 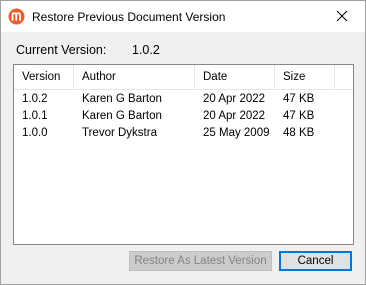 What do you see at coordinates (61, 50) in the screenshot?
I see `current-version-label: Current Version:` at bounding box center [61, 50].